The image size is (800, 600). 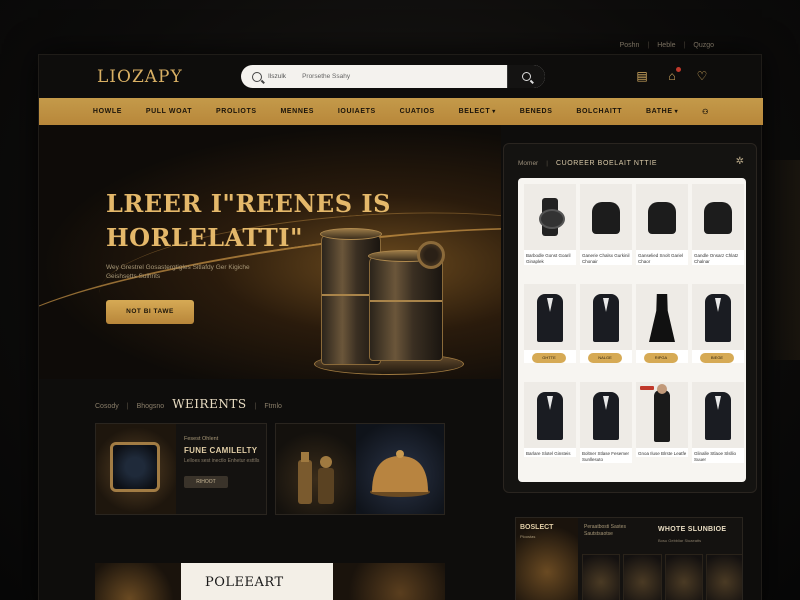 I want to click on util-link-1: Poshn, so click(x=630, y=45).